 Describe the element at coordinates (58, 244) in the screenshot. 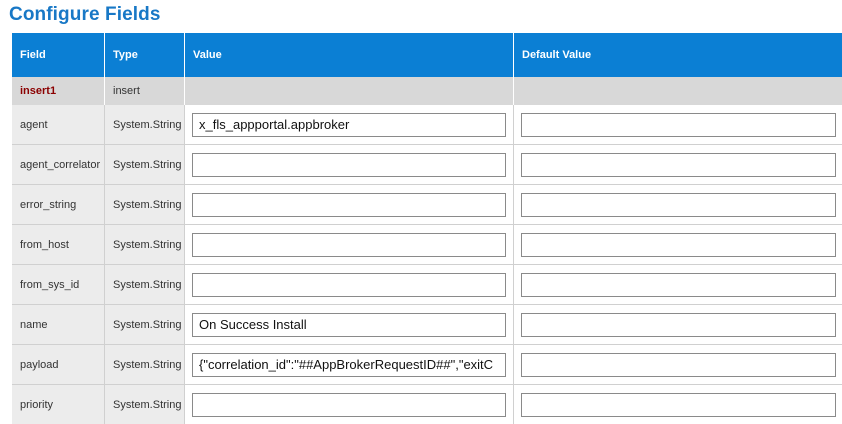

I see `field-name: from_host` at that location.